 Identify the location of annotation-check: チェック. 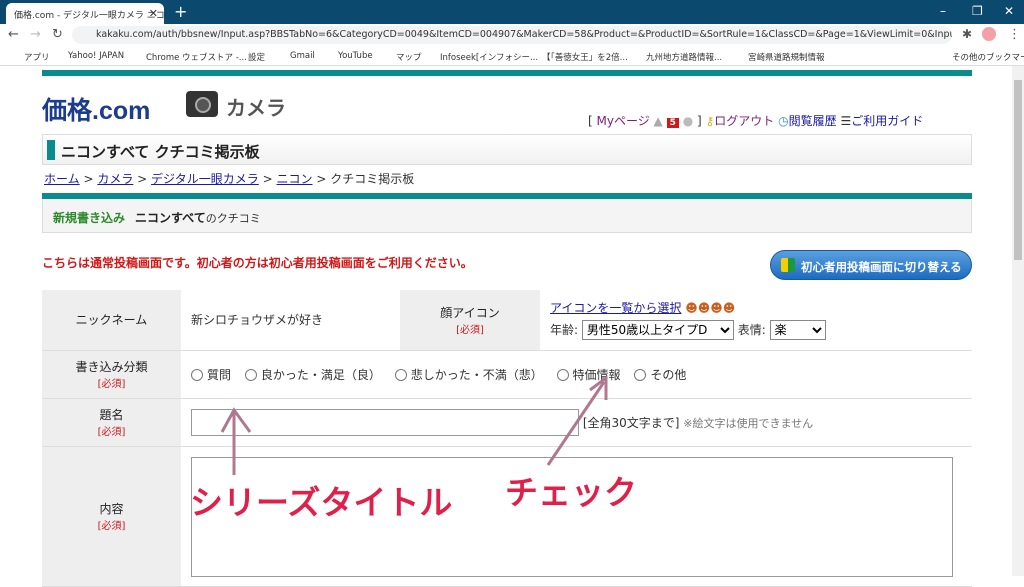
(571, 492).